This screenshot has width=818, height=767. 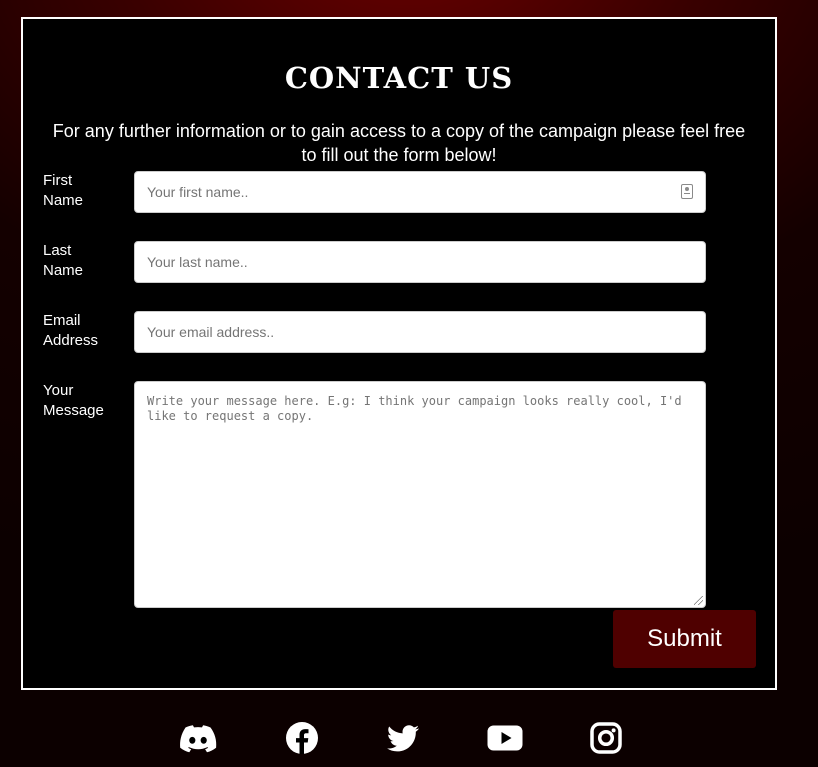 I want to click on last-name-label: Last Name, so click(x=63, y=260).